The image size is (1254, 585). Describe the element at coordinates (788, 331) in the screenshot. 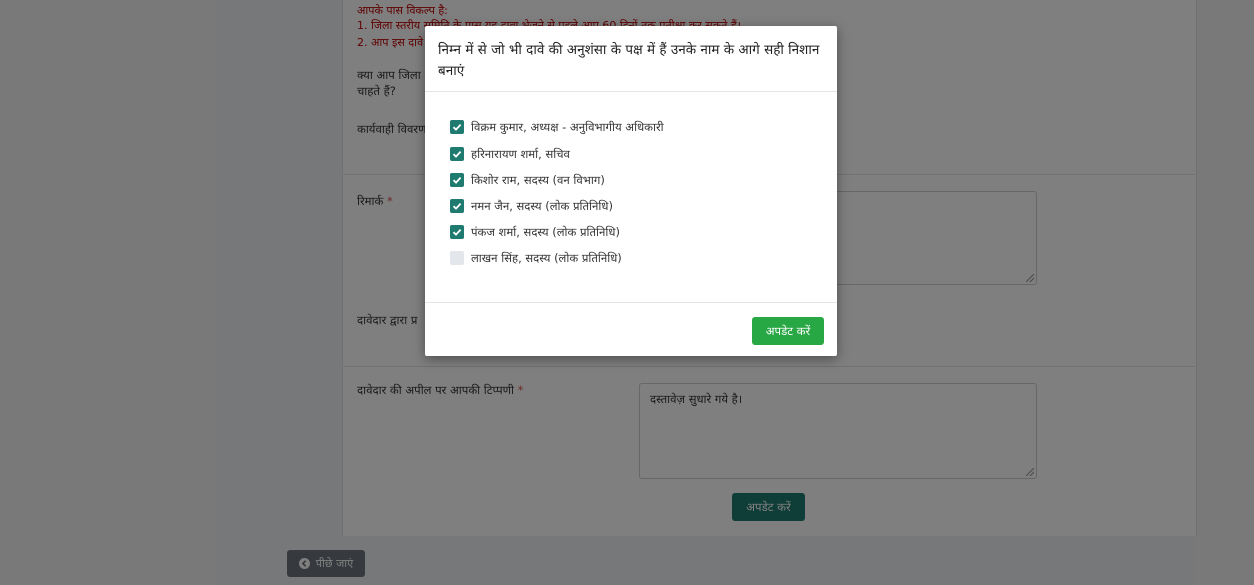

I see `modal-update-button: अपडेट करें` at that location.